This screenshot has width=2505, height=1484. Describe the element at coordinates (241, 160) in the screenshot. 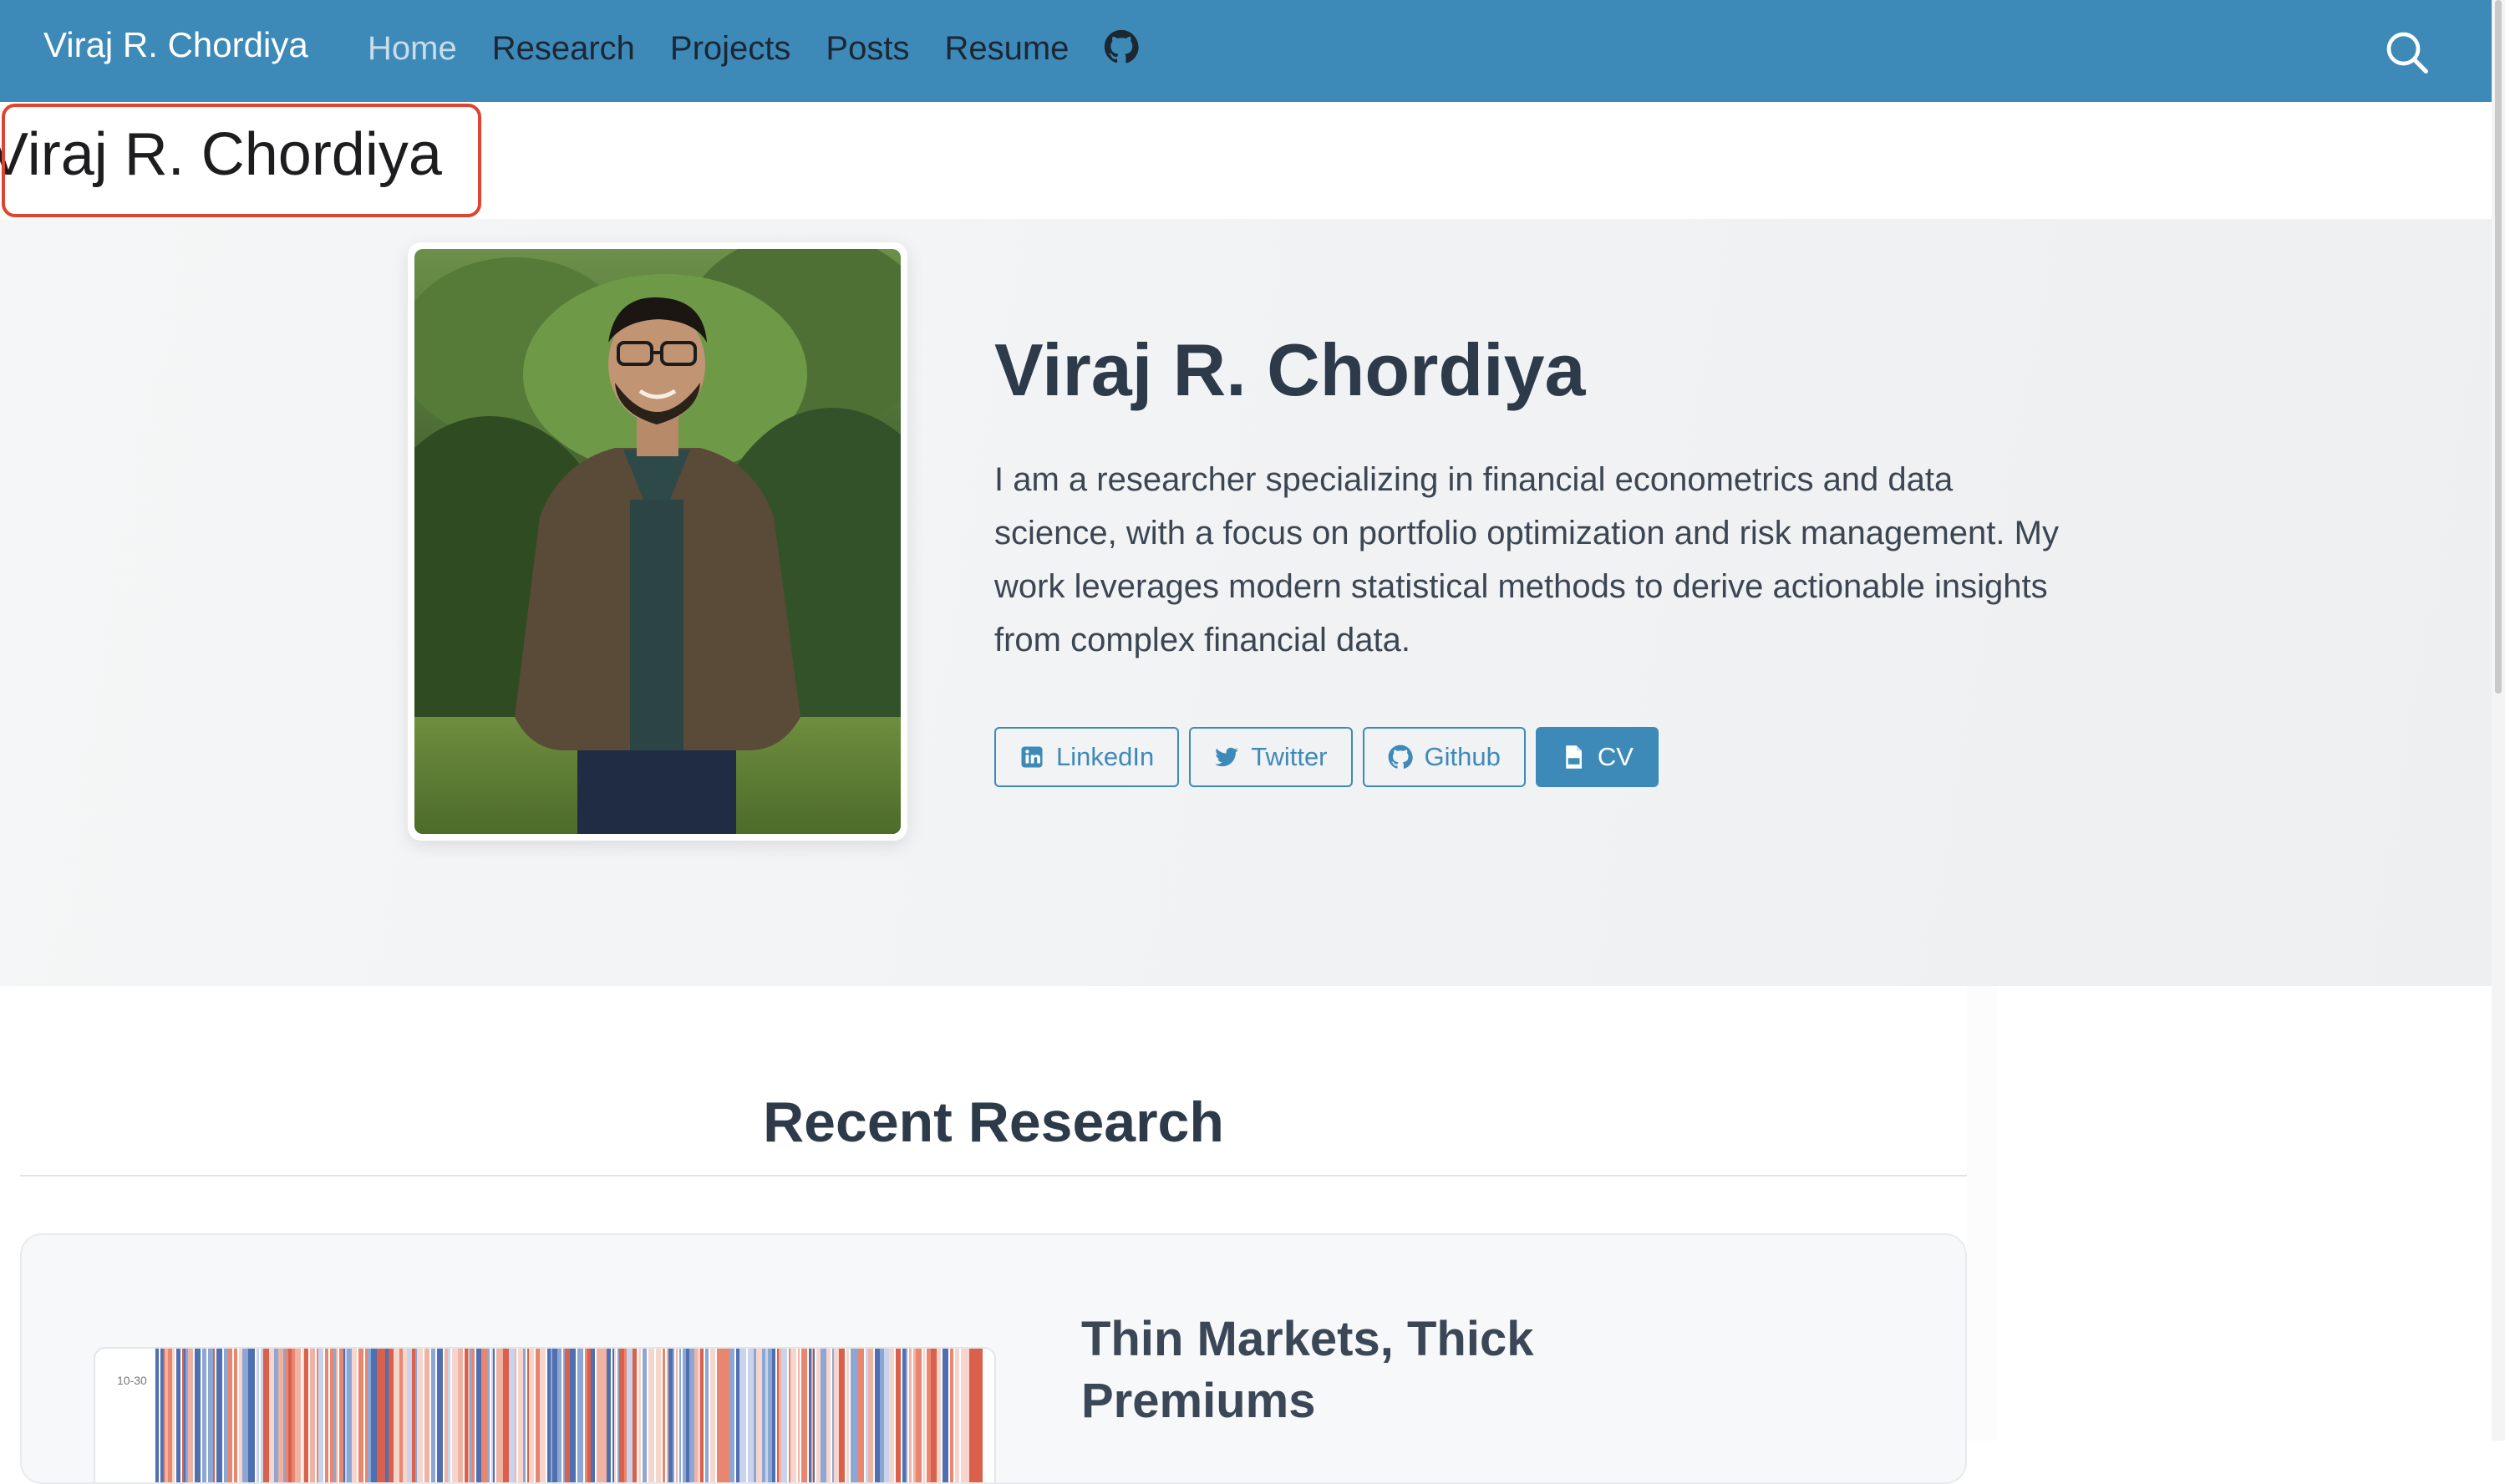

I see `focus-highlight` at that location.